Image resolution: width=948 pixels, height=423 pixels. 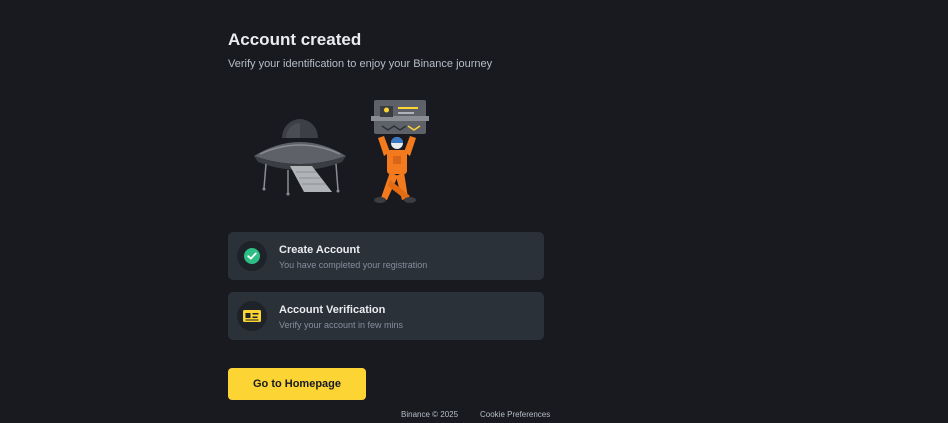 I want to click on step-title: Create Account, so click(x=319, y=250).